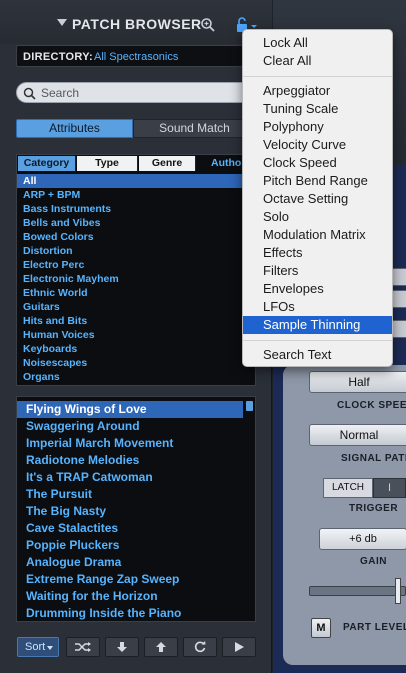 The image size is (406, 673). What do you see at coordinates (317, 253) in the screenshot?
I see `menu-item-effects: Effects` at bounding box center [317, 253].